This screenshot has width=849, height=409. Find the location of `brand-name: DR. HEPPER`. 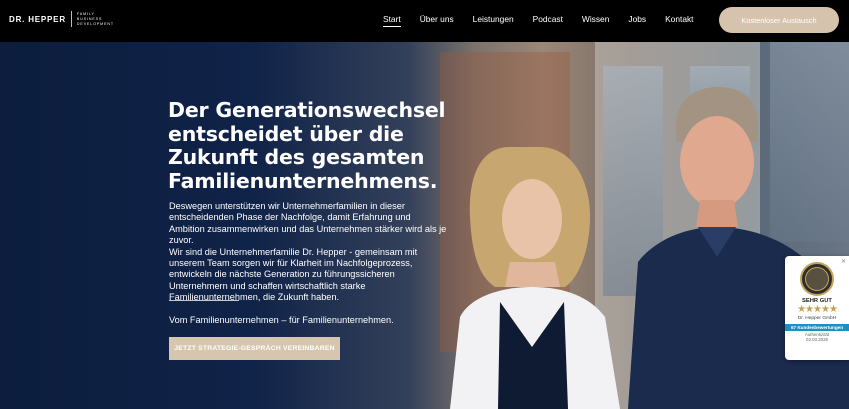

brand-name: DR. HEPPER is located at coordinates (37, 19).